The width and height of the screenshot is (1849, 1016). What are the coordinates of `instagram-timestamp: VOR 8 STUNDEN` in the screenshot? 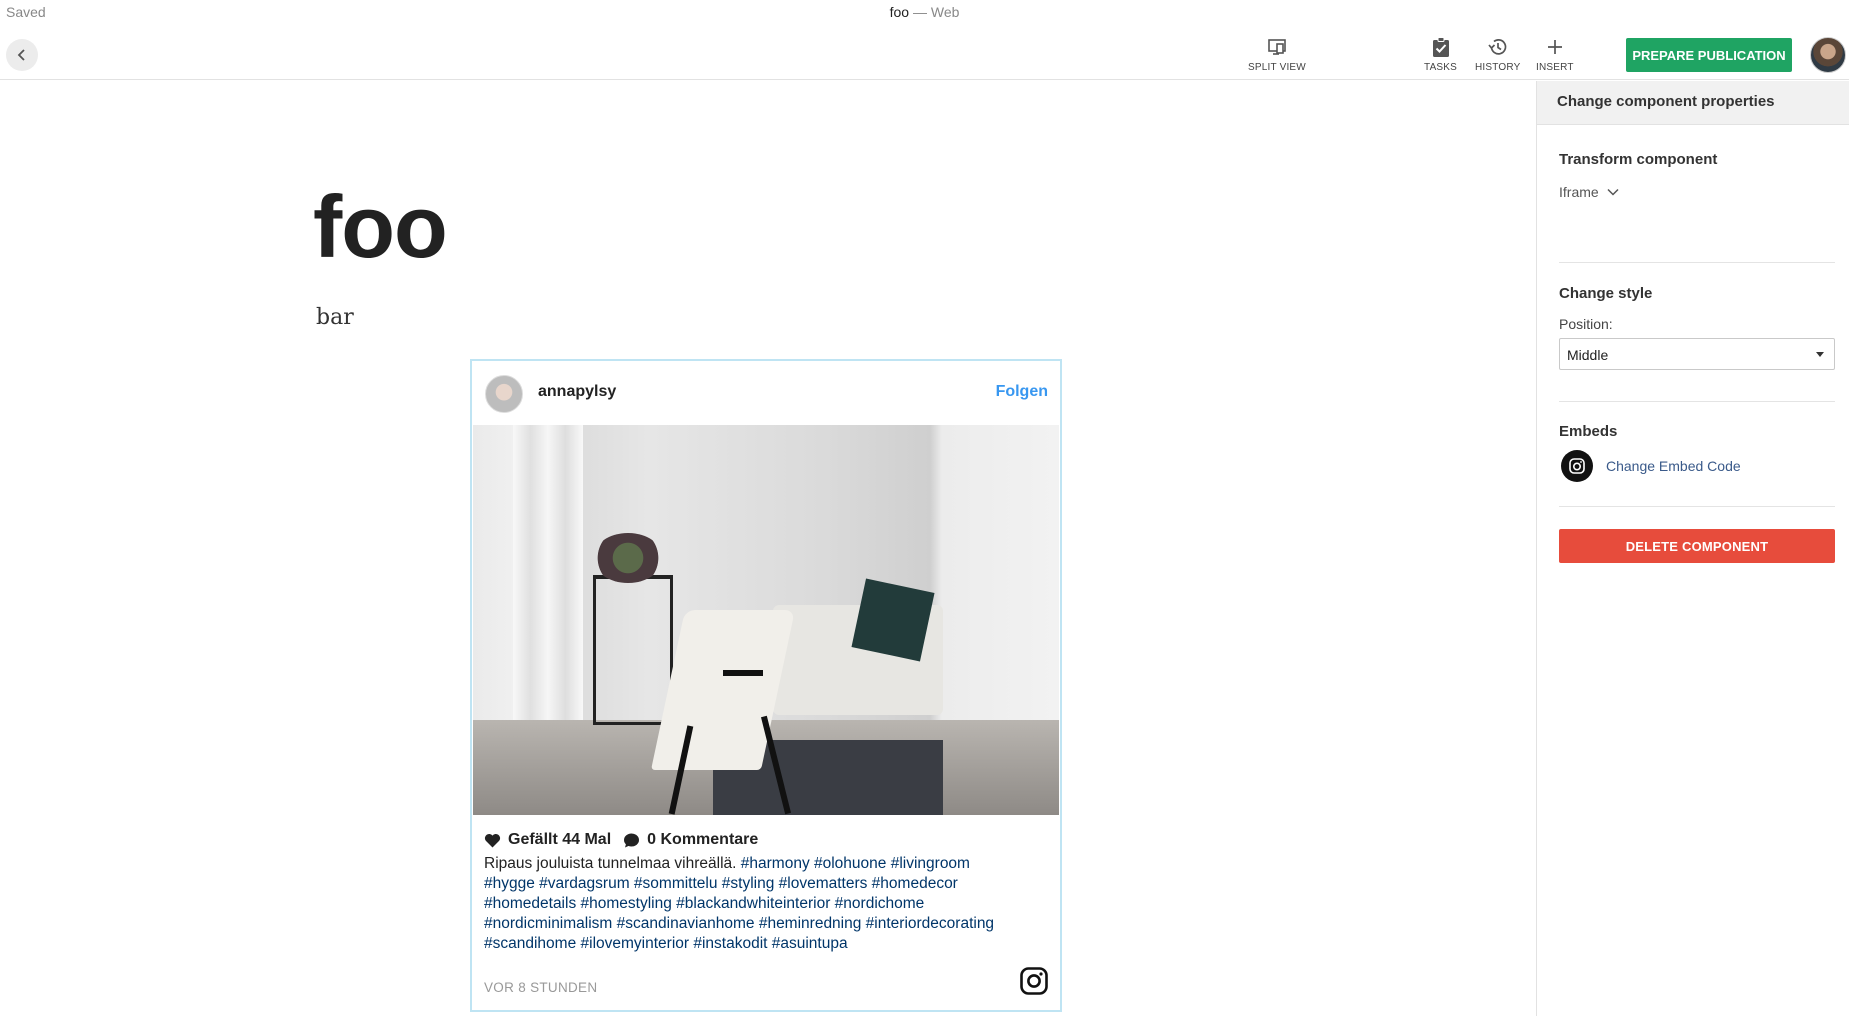 It's located at (541, 987).